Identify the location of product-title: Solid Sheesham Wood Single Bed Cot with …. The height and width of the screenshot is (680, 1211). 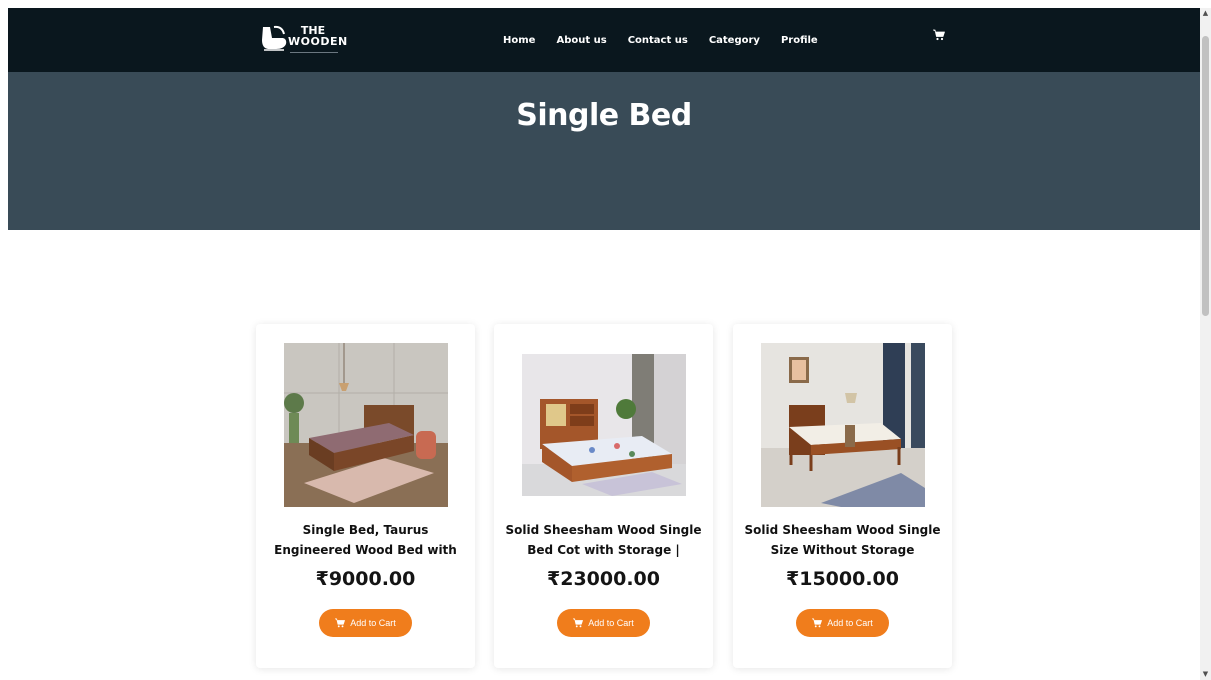
(603, 540).